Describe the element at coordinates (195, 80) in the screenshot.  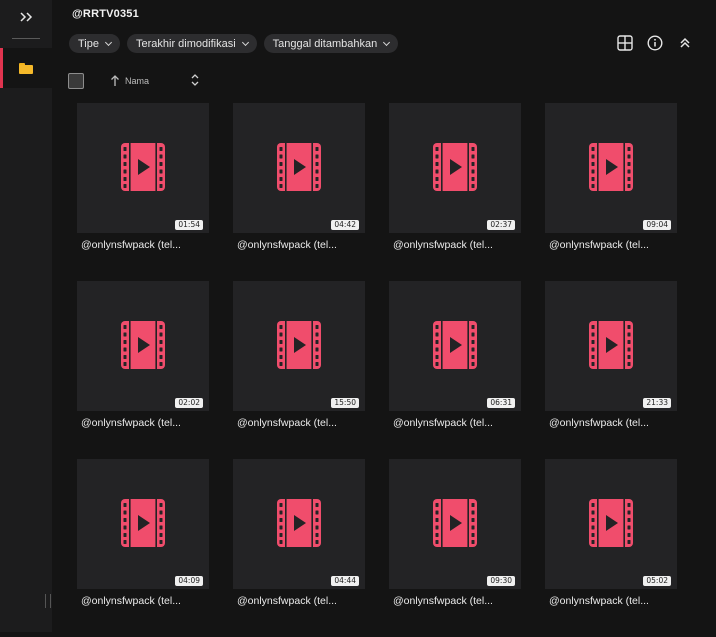
I see `sort-toggle-icon` at that location.